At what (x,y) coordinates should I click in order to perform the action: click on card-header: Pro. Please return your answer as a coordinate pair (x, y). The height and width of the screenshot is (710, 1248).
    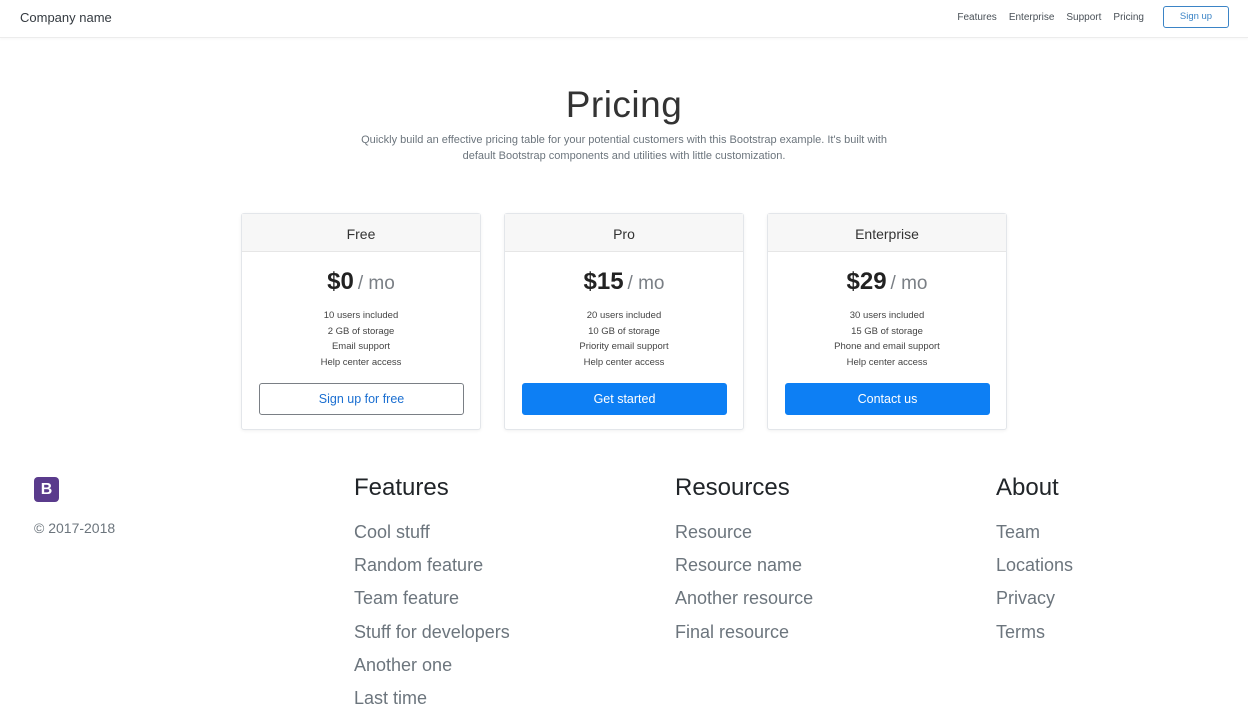
    Looking at the image, I should click on (624, 233).